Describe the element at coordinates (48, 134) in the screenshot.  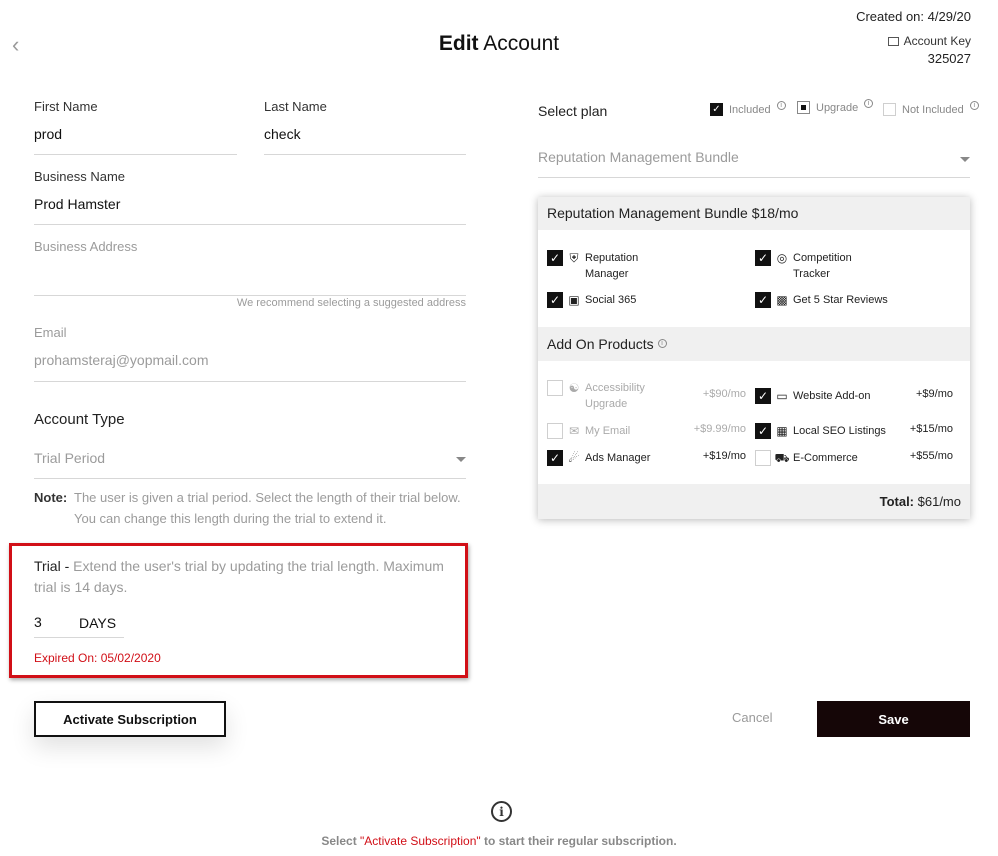
I see `first-name-field: prod` at that location.